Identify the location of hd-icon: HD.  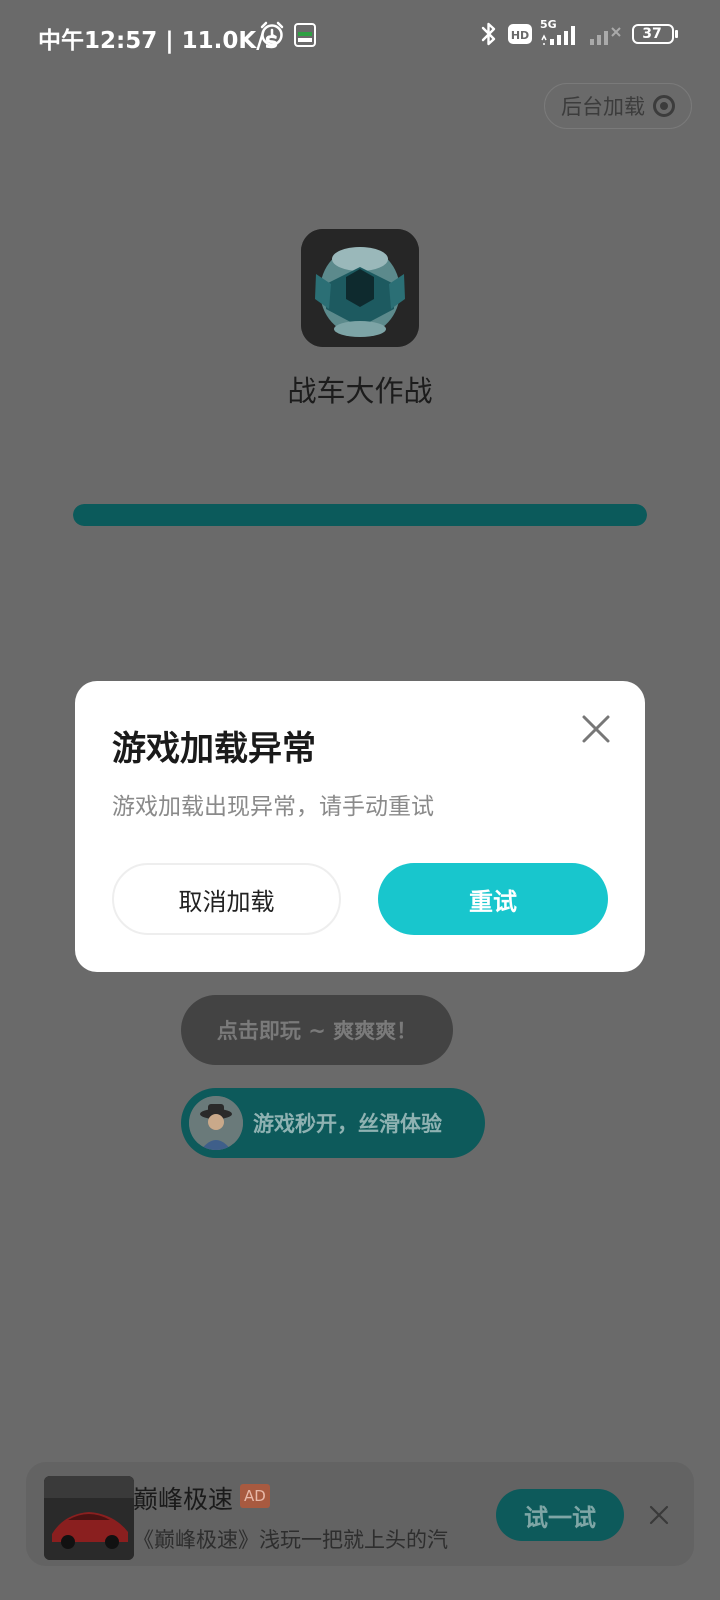
(520, 34).